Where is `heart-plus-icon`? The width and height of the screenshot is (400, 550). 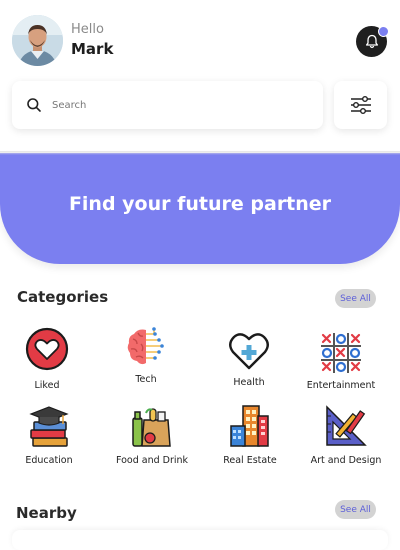
heart-plus-icon is located at coordinates (249, 351).